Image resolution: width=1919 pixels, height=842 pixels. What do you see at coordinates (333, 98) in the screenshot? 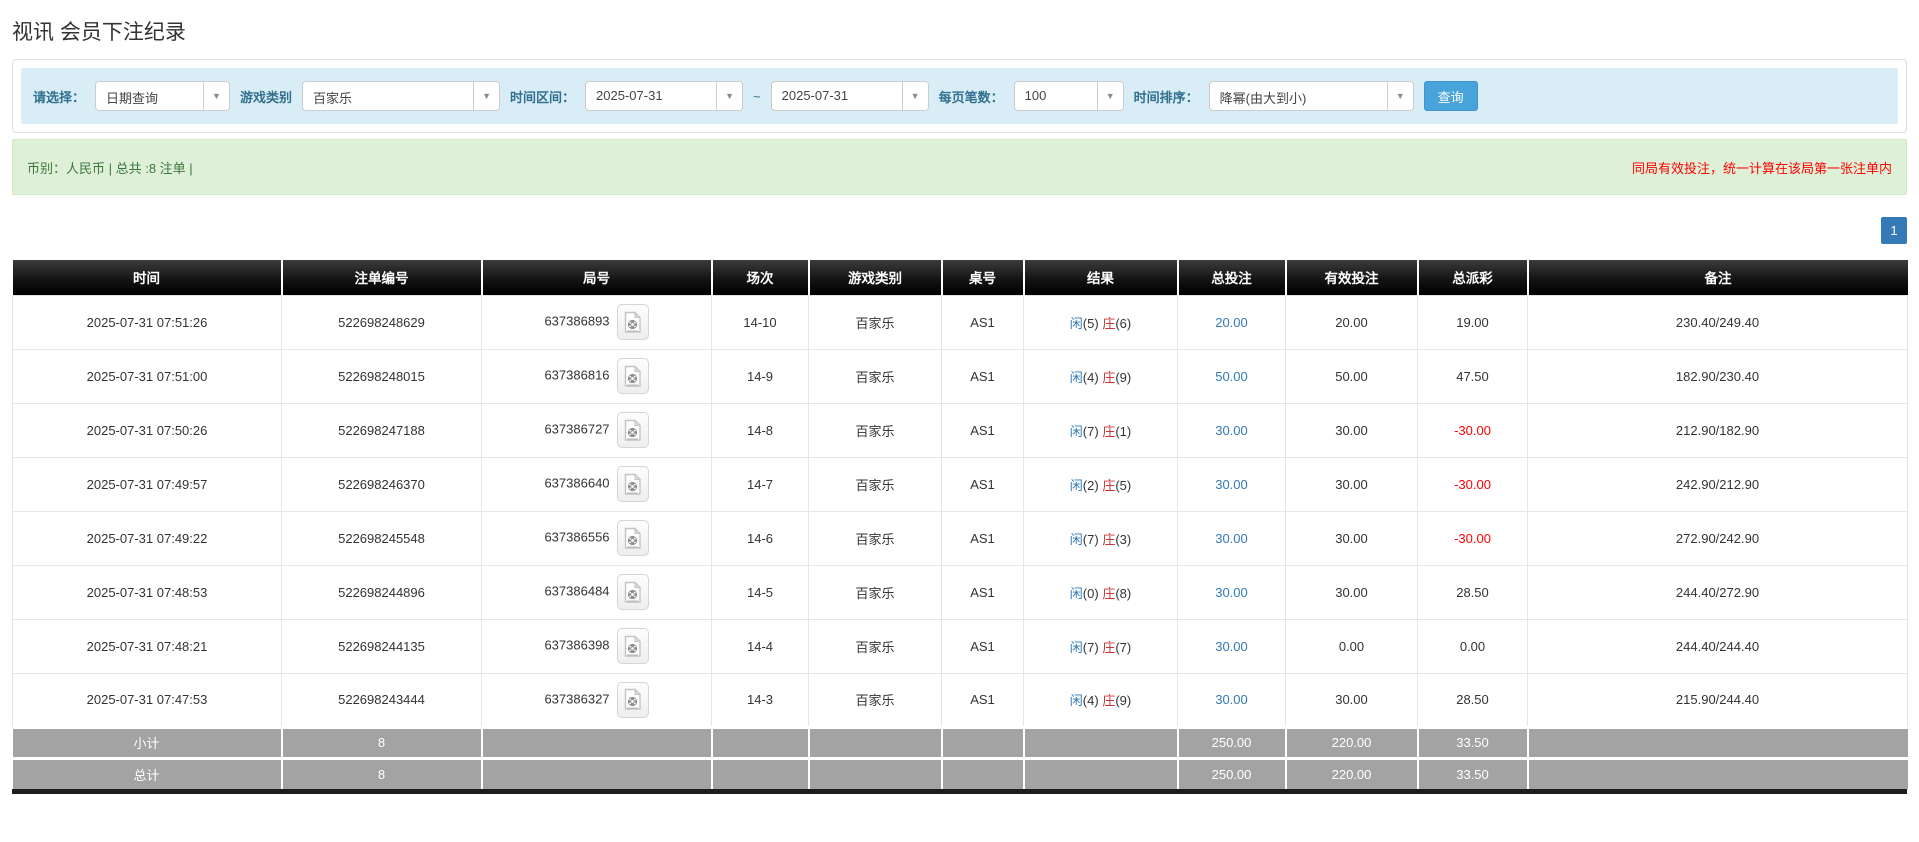
I see `game-type-value: 百家乐` at bounding box center [333, 98].